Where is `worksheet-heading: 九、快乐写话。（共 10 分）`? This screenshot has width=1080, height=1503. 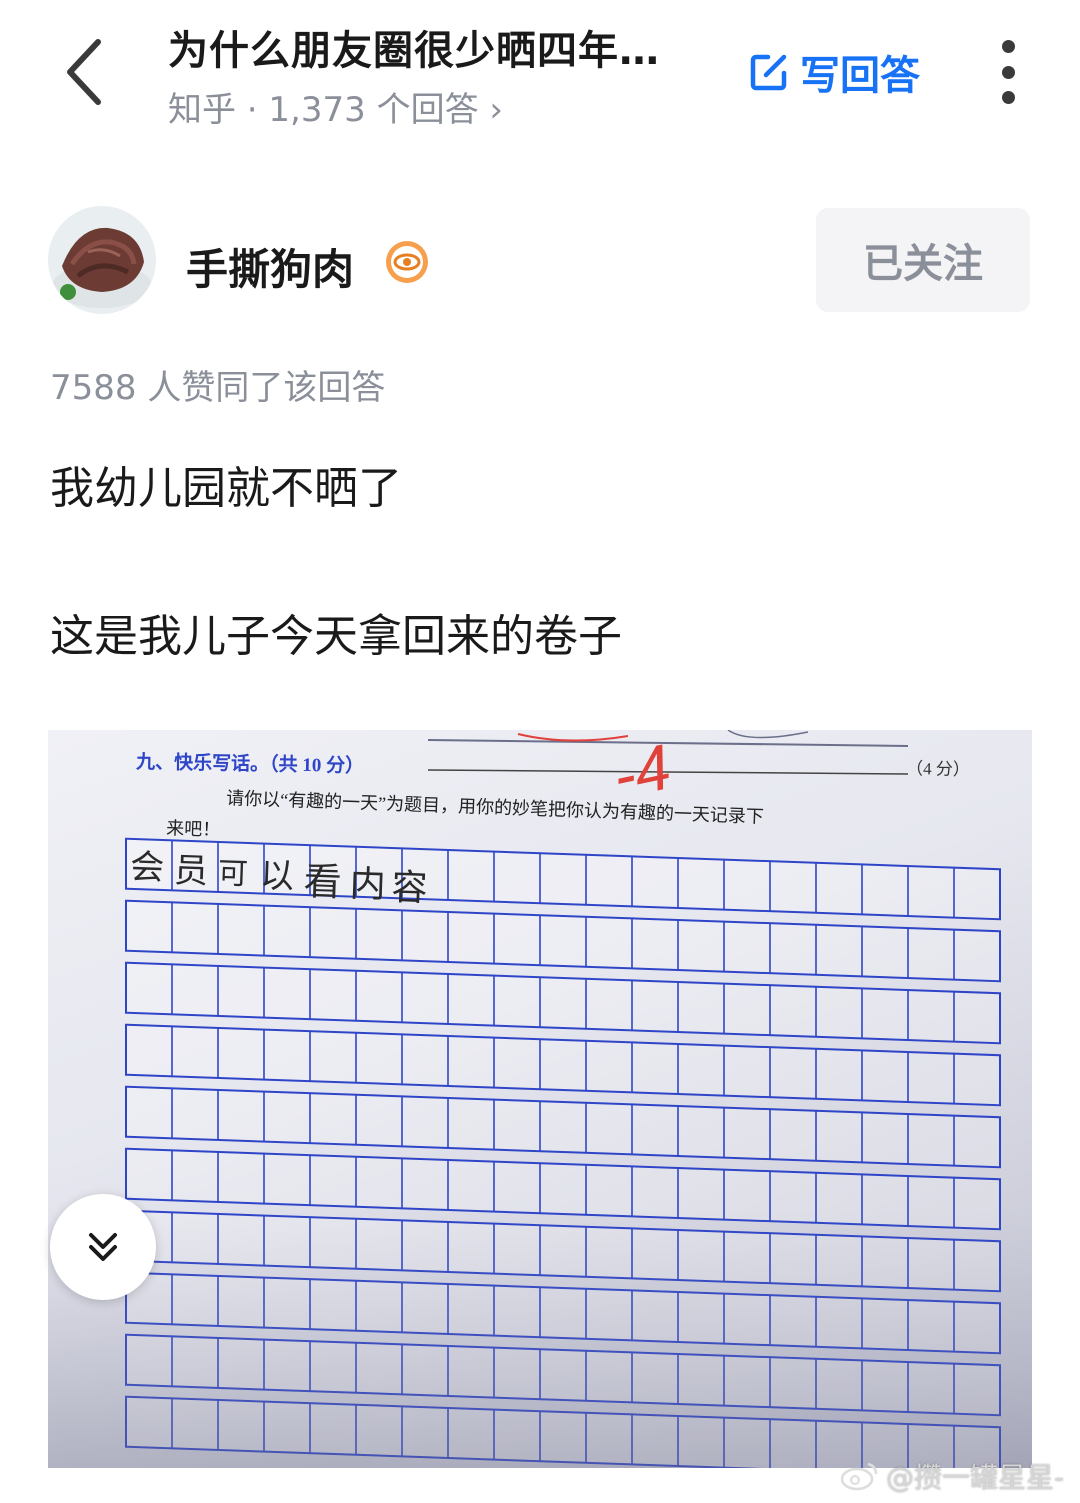 worksheet-heading: 九、快乐写话。（共 10 分） is located at coordinates (249, 763).